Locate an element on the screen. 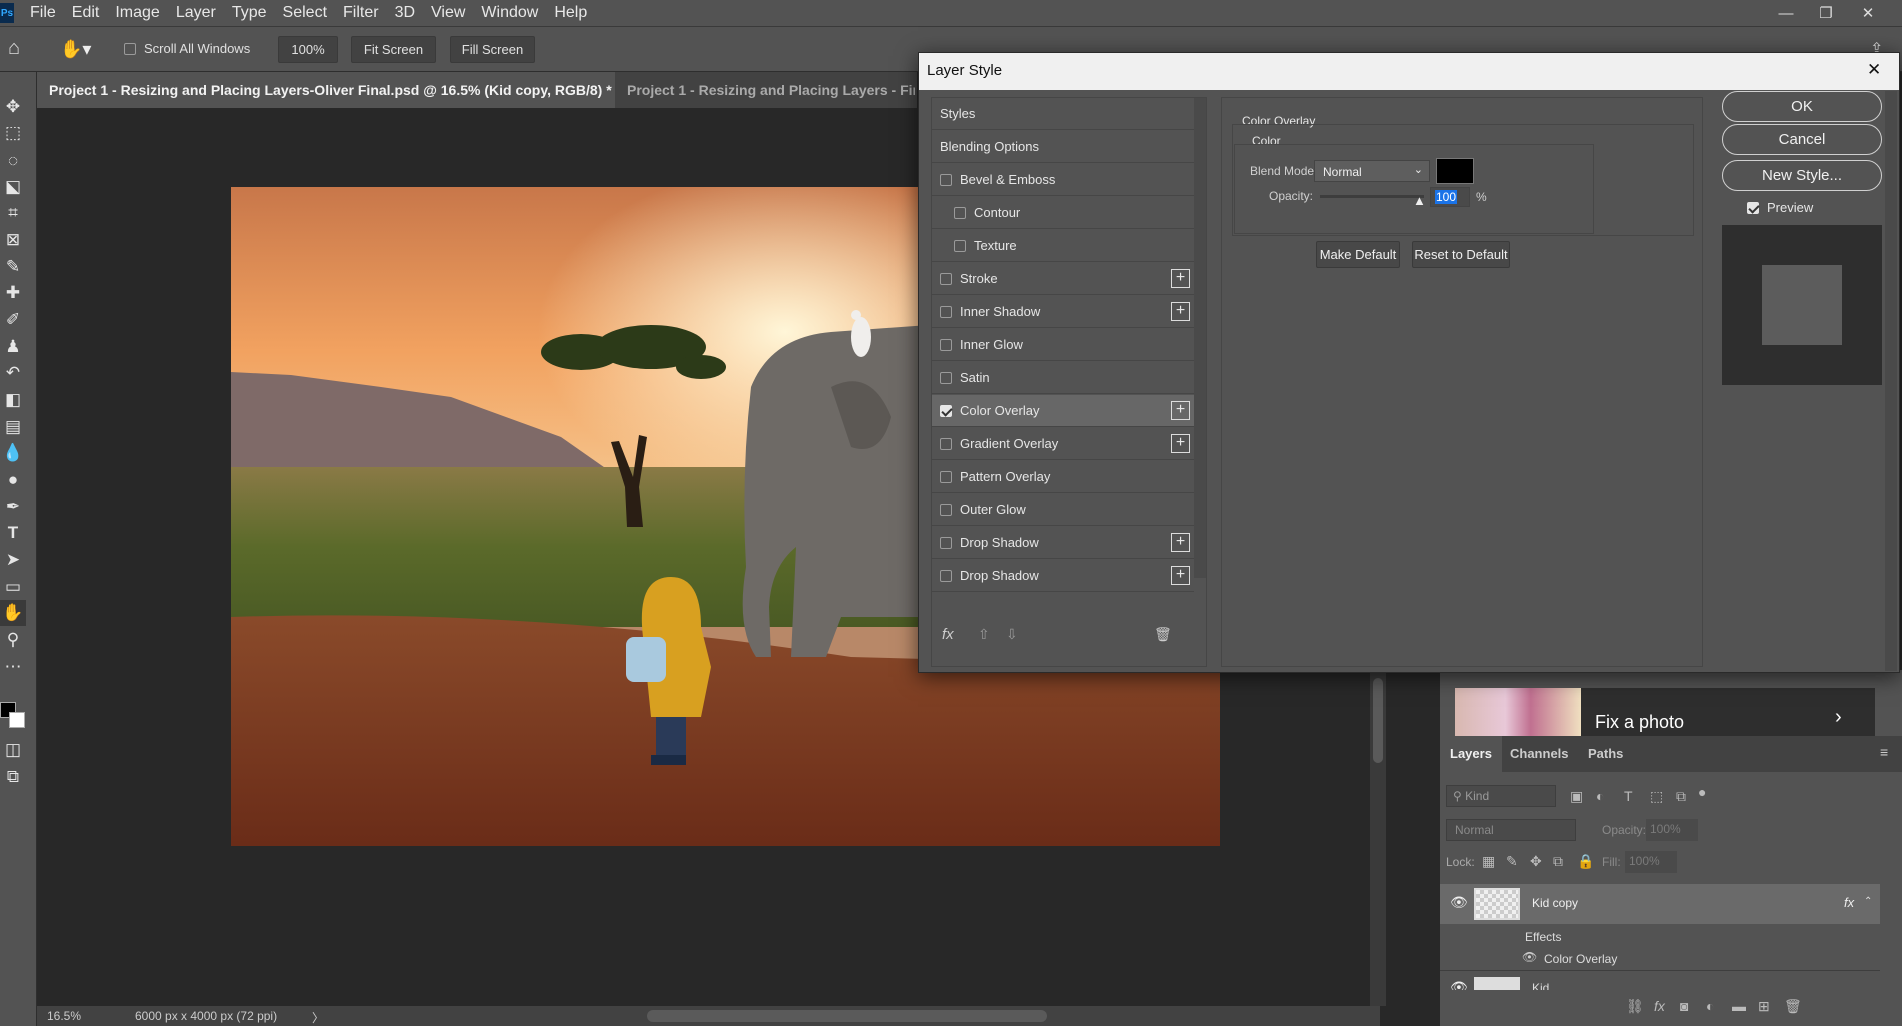 The image size is (1902, 1026). make-default-button: Make Default is located at coordinates (1358, 254).